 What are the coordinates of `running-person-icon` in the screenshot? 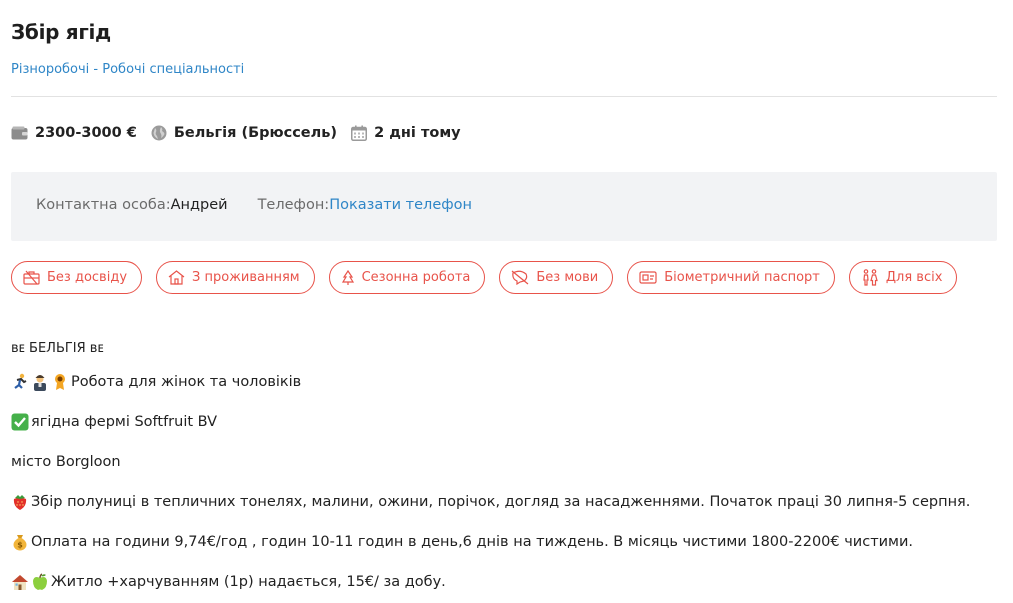 It's located at (20, 381).